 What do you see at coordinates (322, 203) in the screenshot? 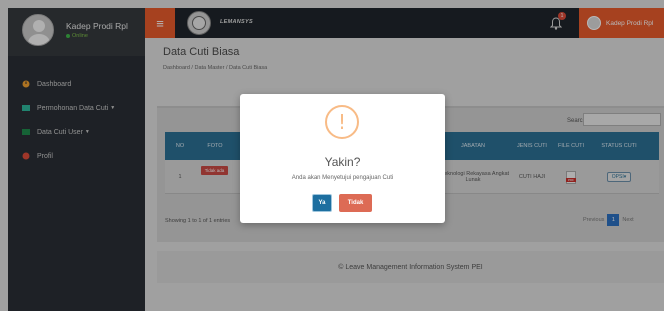
I see `confirm-button: Ya` at bounding box center [322, 203].